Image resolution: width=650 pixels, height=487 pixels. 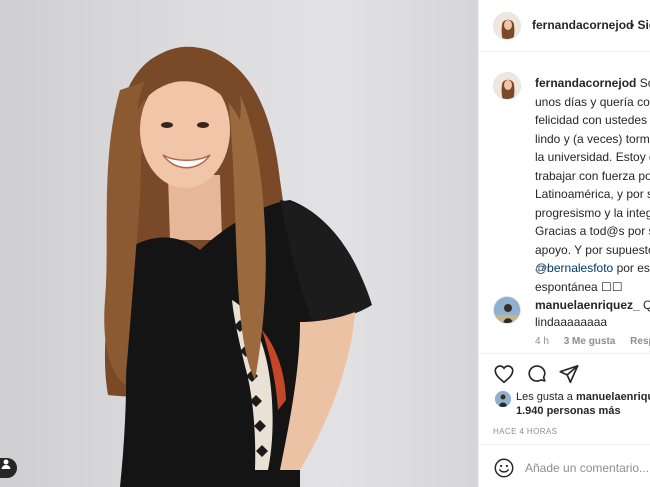 What do you see at coordinates (592, 249) in the screenshot?
I see `caption-line: apoyo. Y por supuesto` at bounding box center [592, 249].